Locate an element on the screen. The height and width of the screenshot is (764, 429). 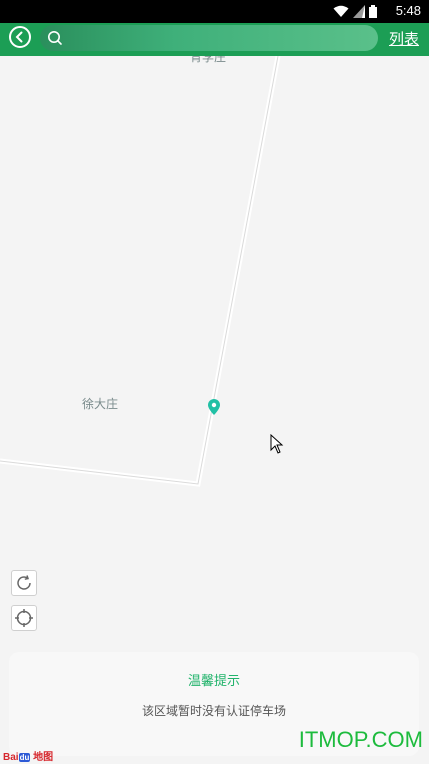
notice-title: 温馨提示 is located at coordinates (213, 681).